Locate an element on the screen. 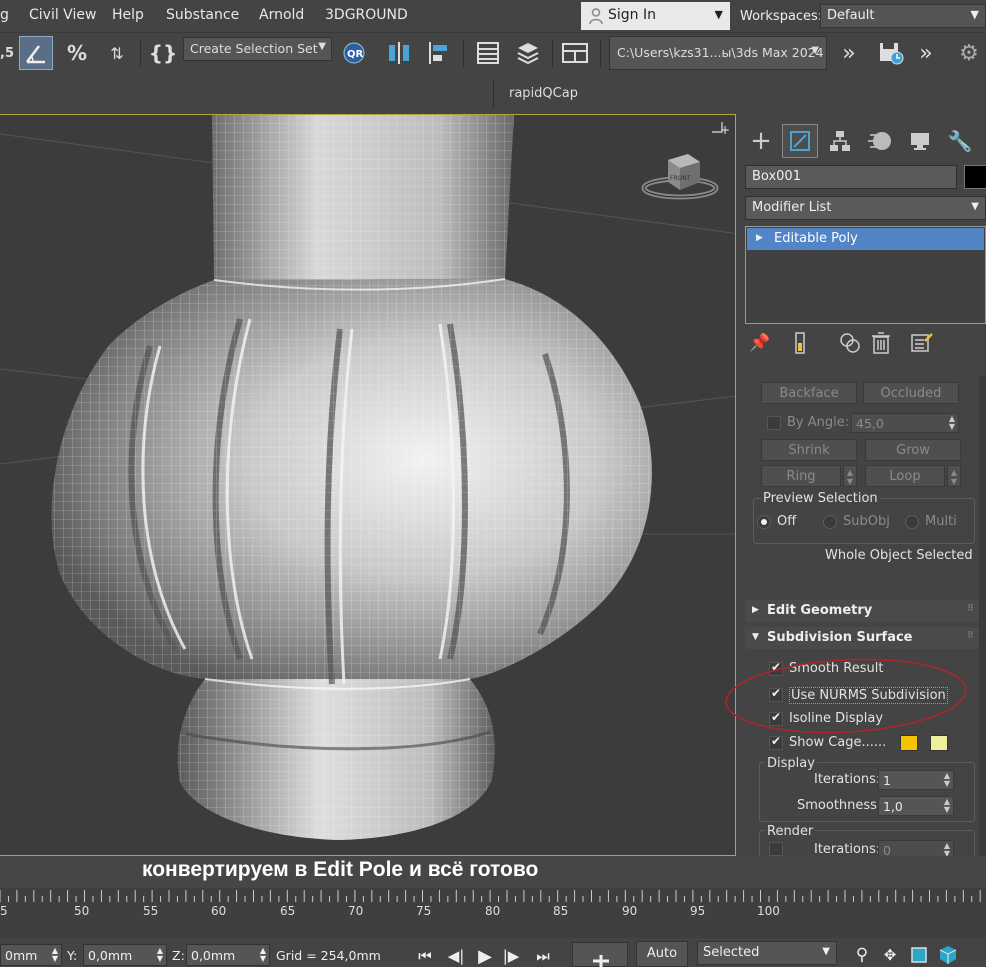  previous-frame-button: ◀| is located at coordinates (456, 955).